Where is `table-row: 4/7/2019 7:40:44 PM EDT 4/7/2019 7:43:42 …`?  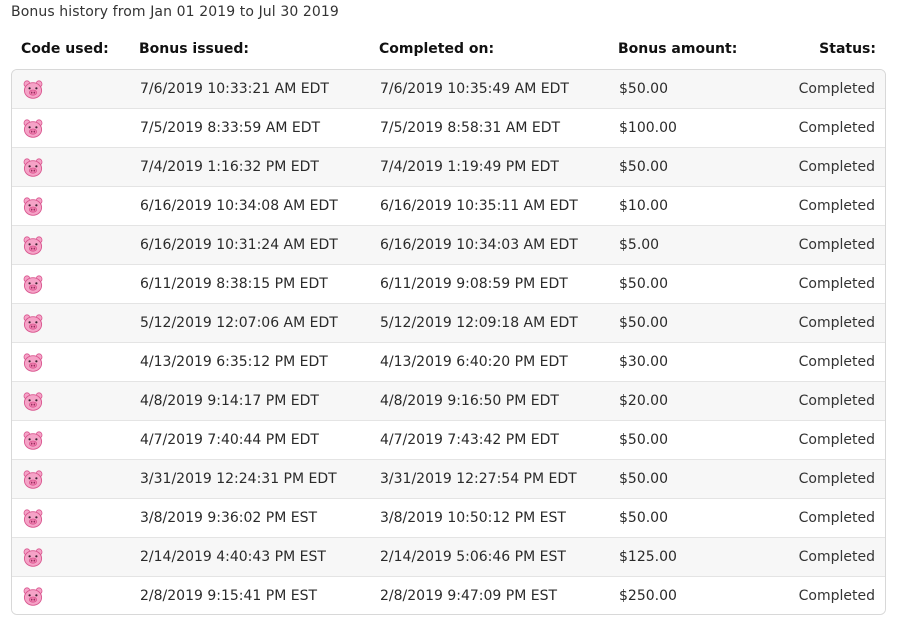
table-row: 4/7/2019 7:40:44 PM EDT 4/7/2019 7:43:42 … is located at coordinates (448, 440).